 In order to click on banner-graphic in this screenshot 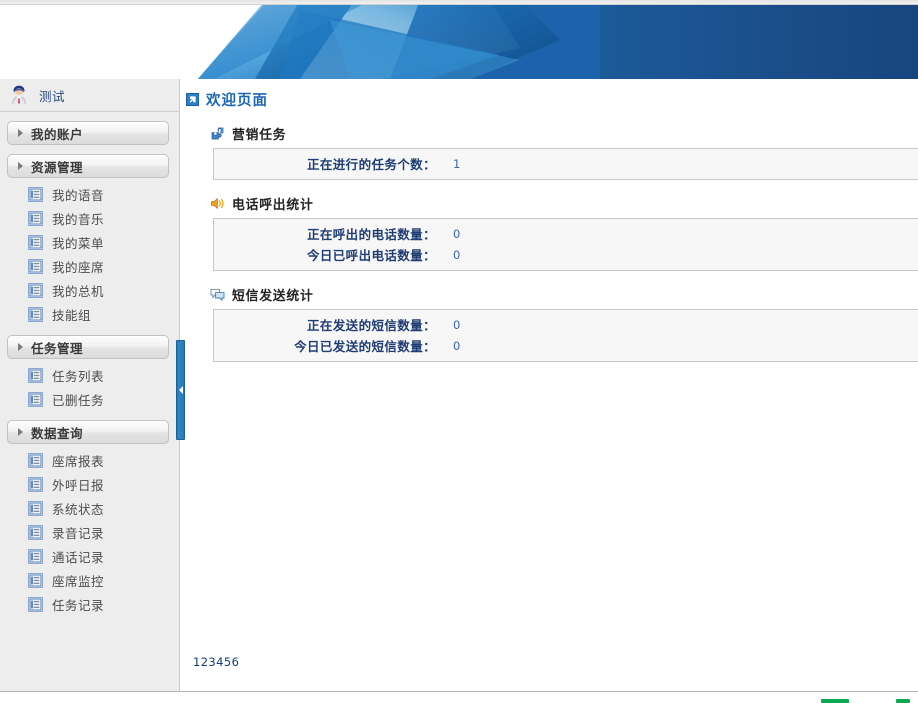, I will do `click(459, 39)`.